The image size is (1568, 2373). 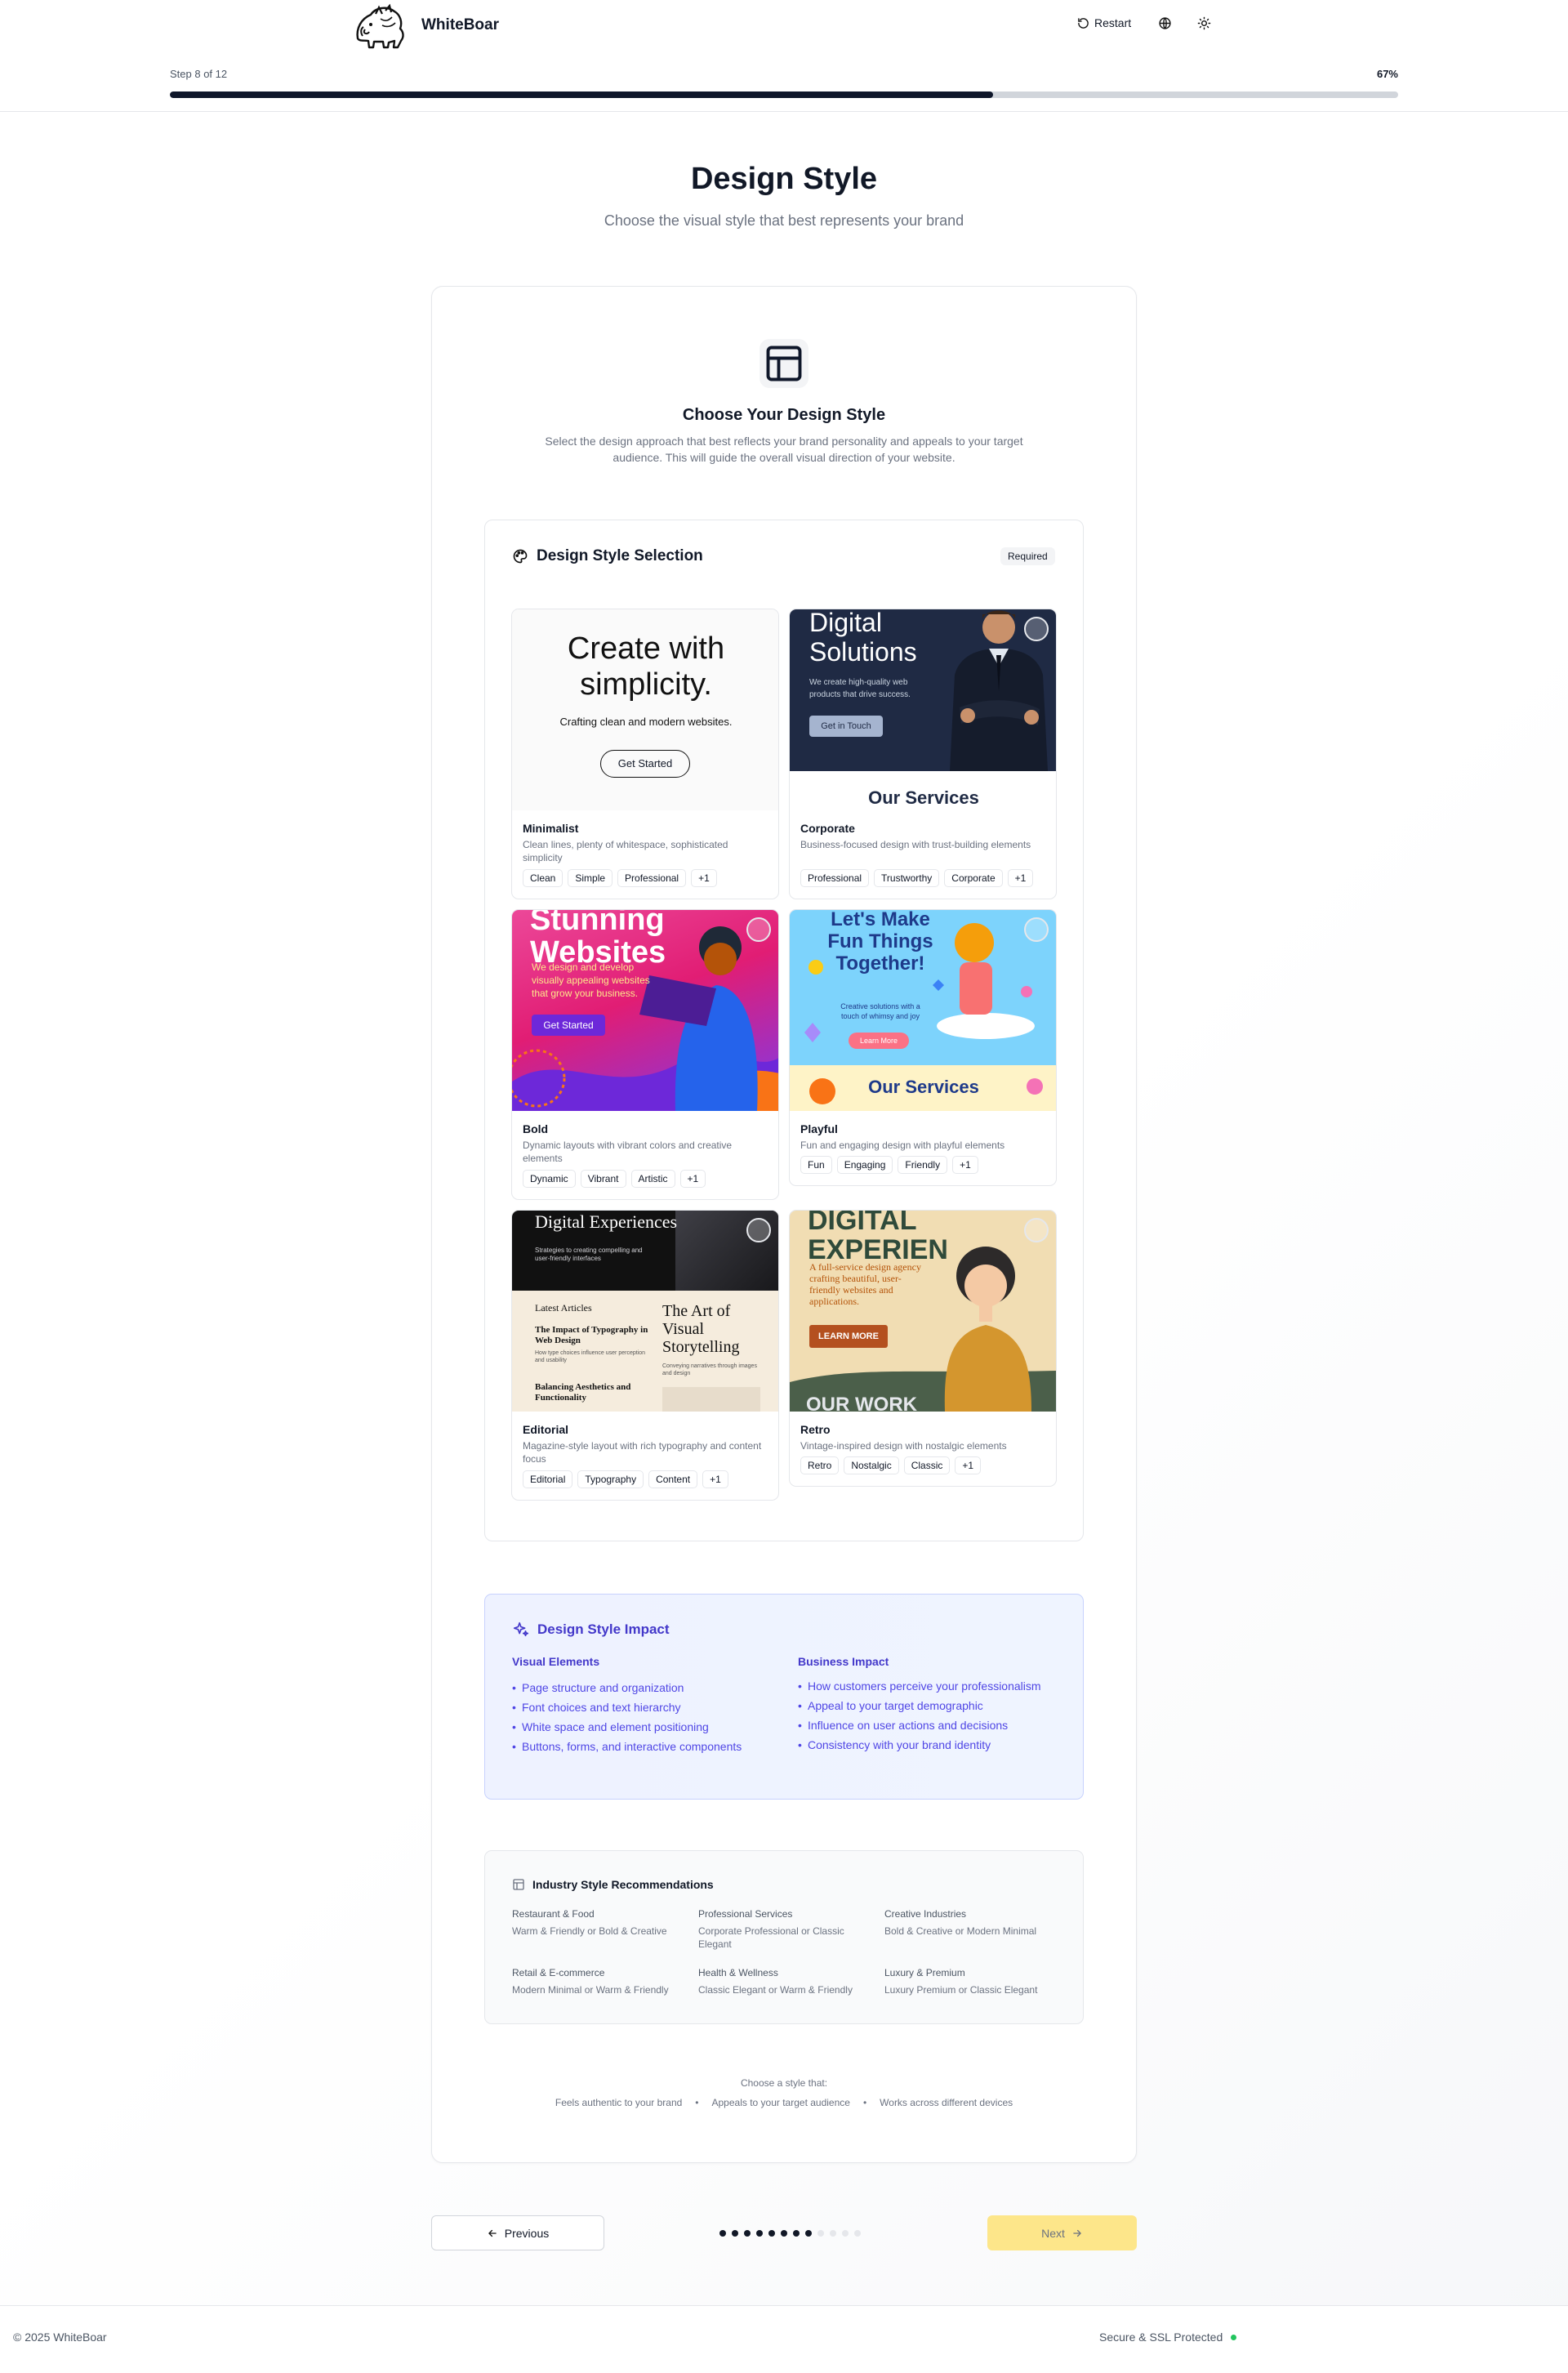 What do you see at coordinates (1053, 2233) in the screenshot?
I see `next-label: Next` at bounding box center [1053, 2233].